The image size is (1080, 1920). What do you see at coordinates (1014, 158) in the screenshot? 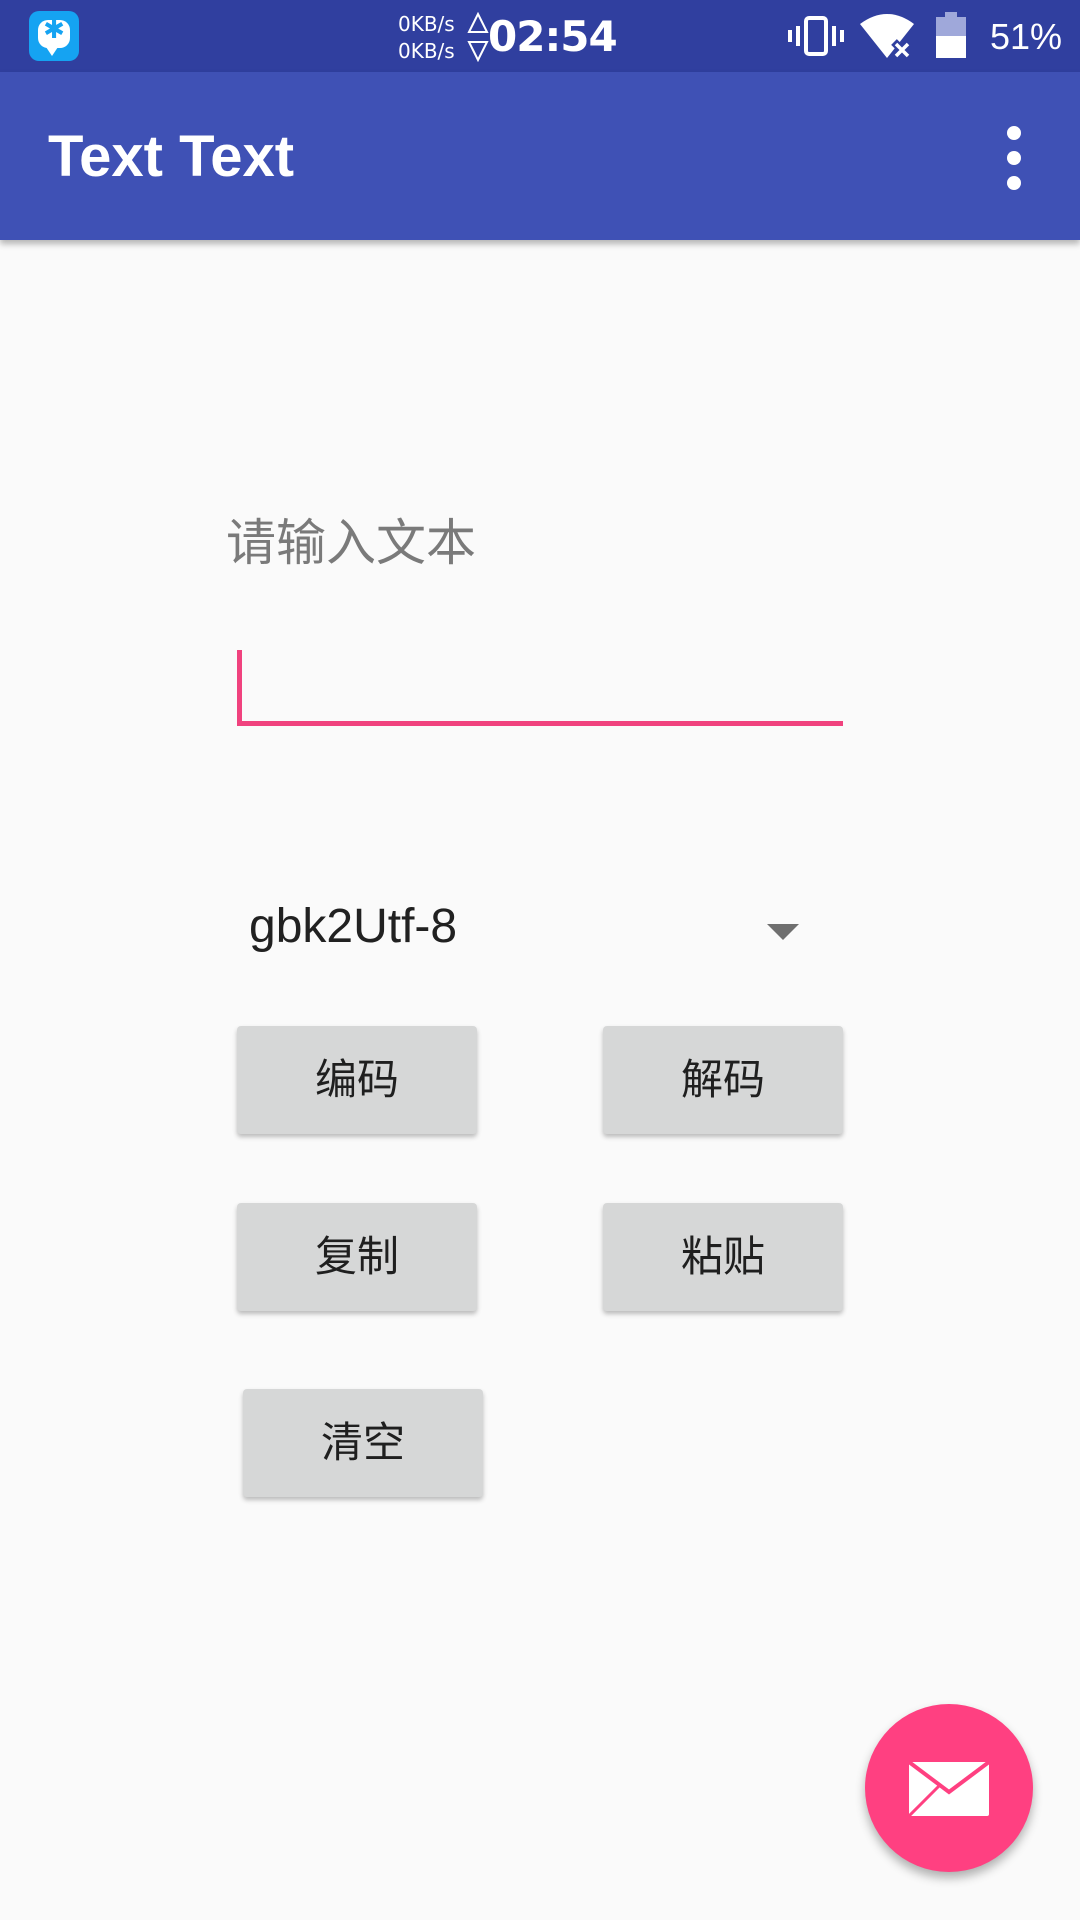
I see `overflow-menu-icon` at bounding box center [1014, 158].